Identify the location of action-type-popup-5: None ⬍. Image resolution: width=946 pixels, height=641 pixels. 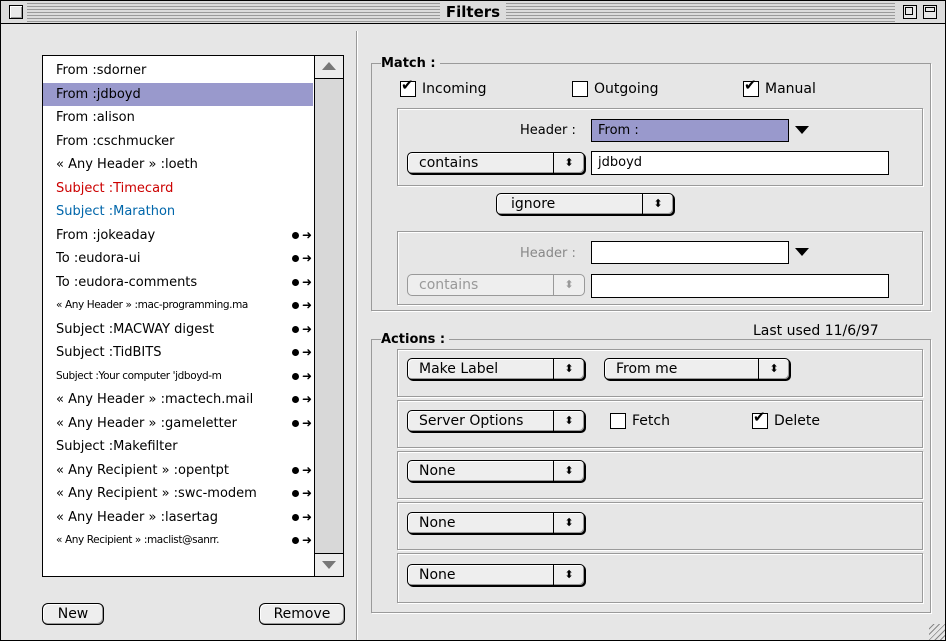
(496, 575).